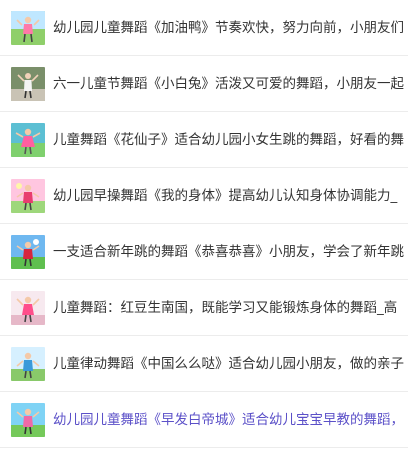  Describe the element at coordinates (230, 84) in the screenshot. I see `video-title: 六一儿童节舞蹈《小白兔》活泼又可爱的舞蹈，小朋友一起` at that location.